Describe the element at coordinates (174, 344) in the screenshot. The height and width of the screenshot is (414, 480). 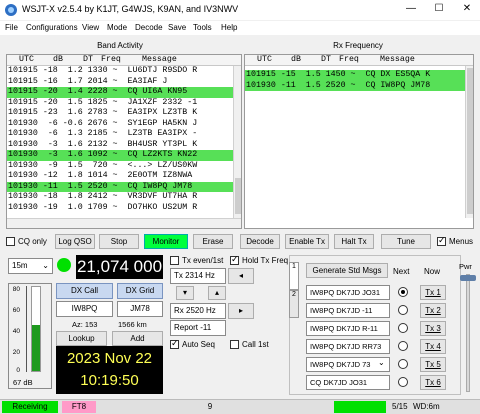
I see `auto-seq-box` at that location.